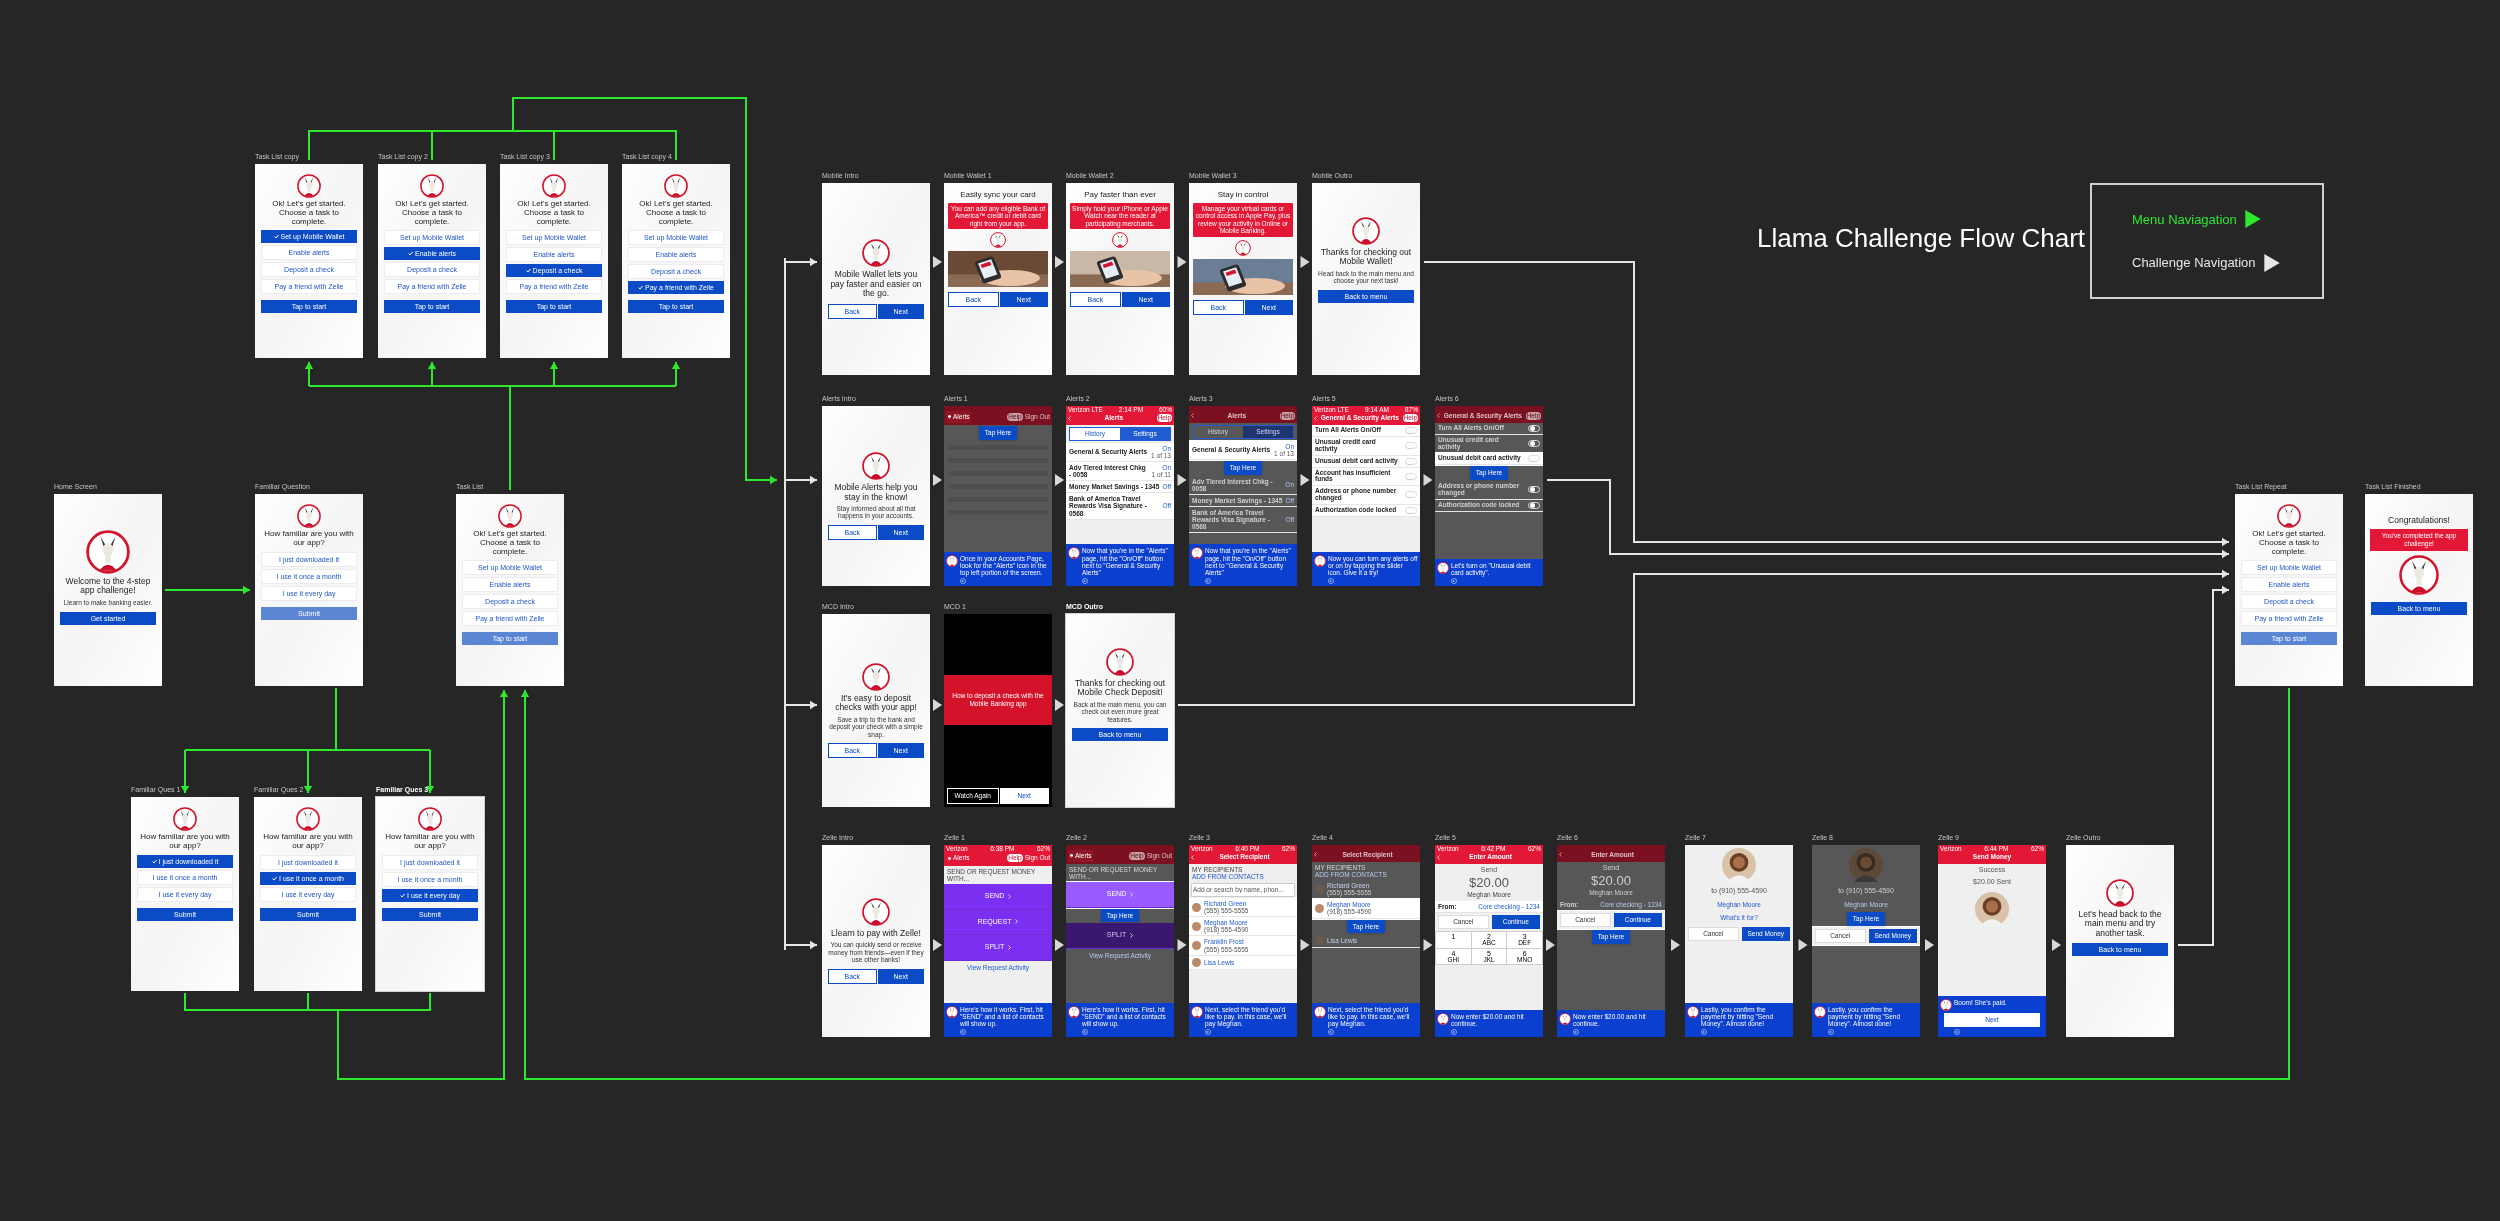 Image resolution: width=2500 pixels, height=1221 pixels. Describe the element at coordinates (1366, 257) in the screenshot. I see `screen-heading: Thanks for checking out Mobile Wallet!` at that location.